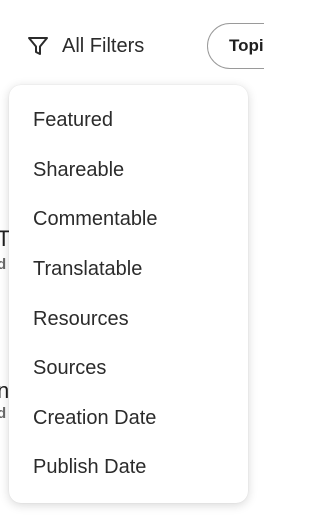  I want to click on menu-item-shareable: Shareable, so click(128, 171).